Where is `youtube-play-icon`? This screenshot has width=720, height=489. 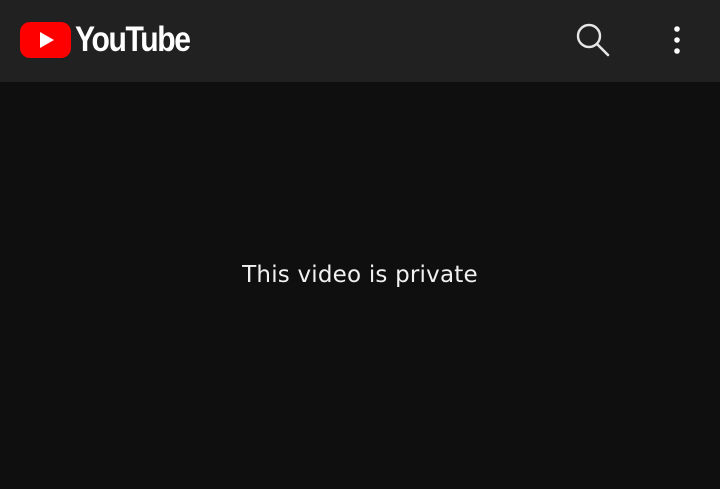 youtube-play-icon is located at coordinates (45, 40).